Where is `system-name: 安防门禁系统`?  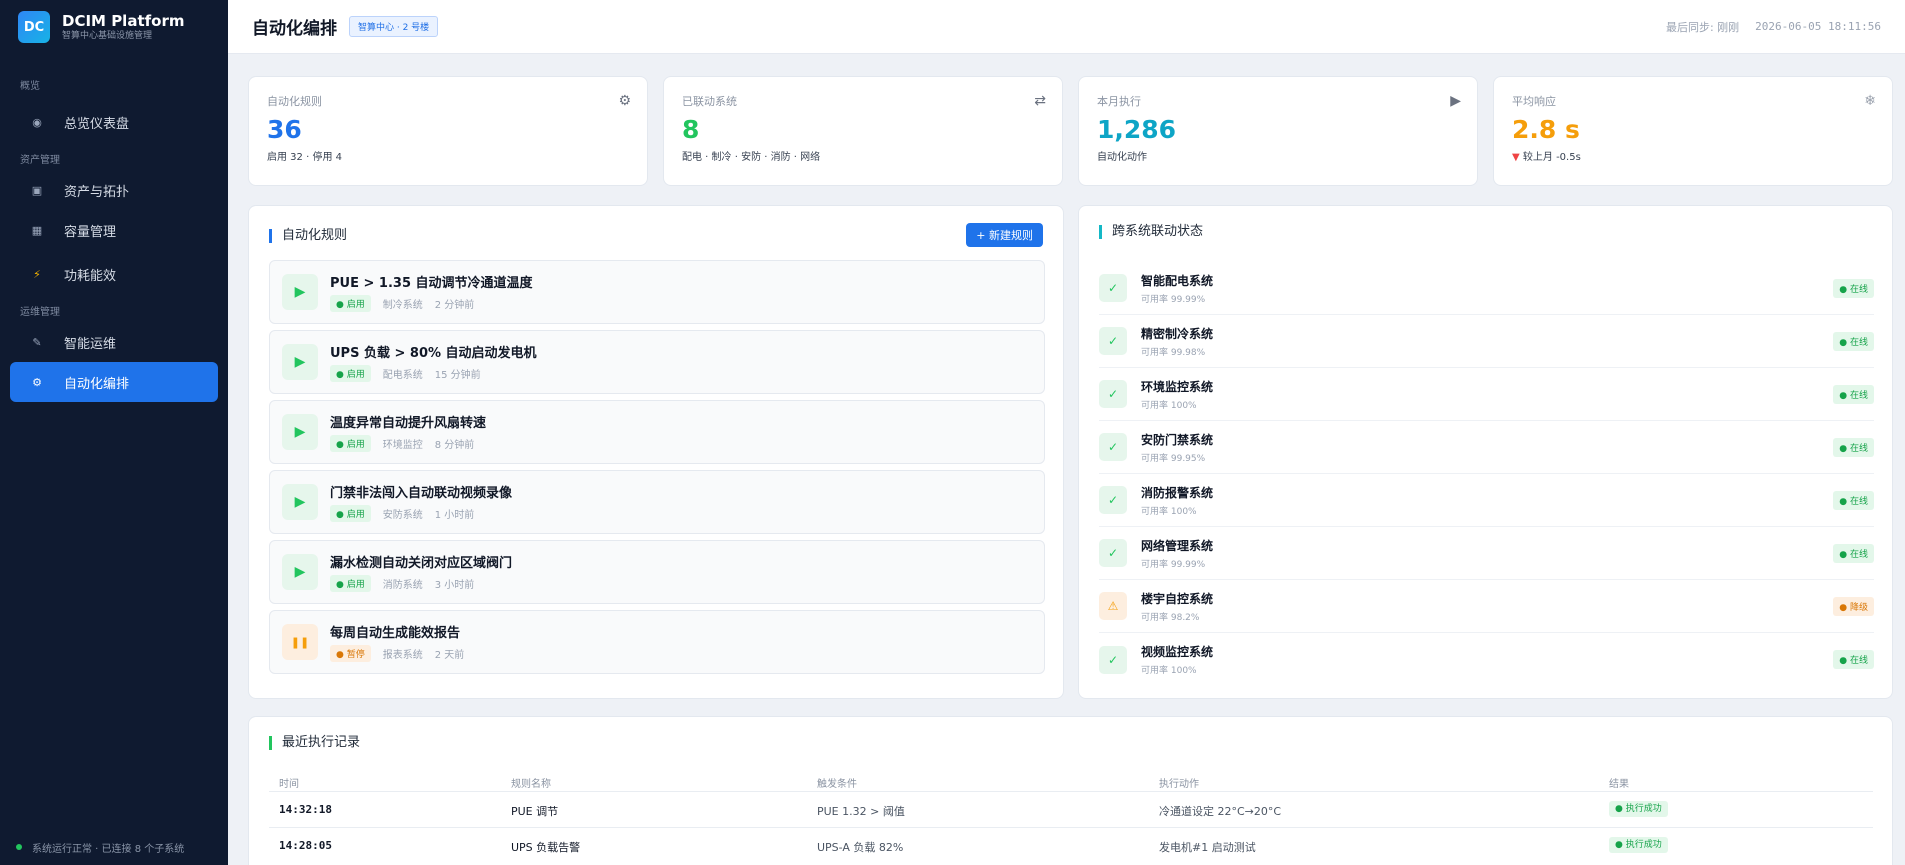 system-name: 安防门禁系统 is located at coordinates (1177, 439).